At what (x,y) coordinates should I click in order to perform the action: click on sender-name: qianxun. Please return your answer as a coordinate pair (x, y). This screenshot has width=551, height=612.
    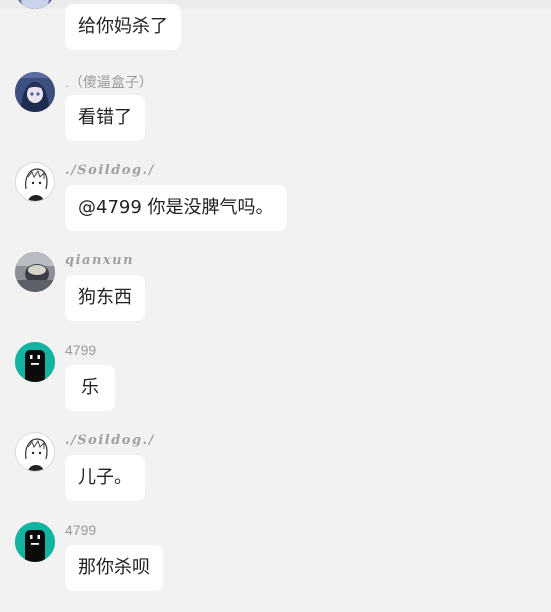
    Looking at the image, I should click on (99, 260).